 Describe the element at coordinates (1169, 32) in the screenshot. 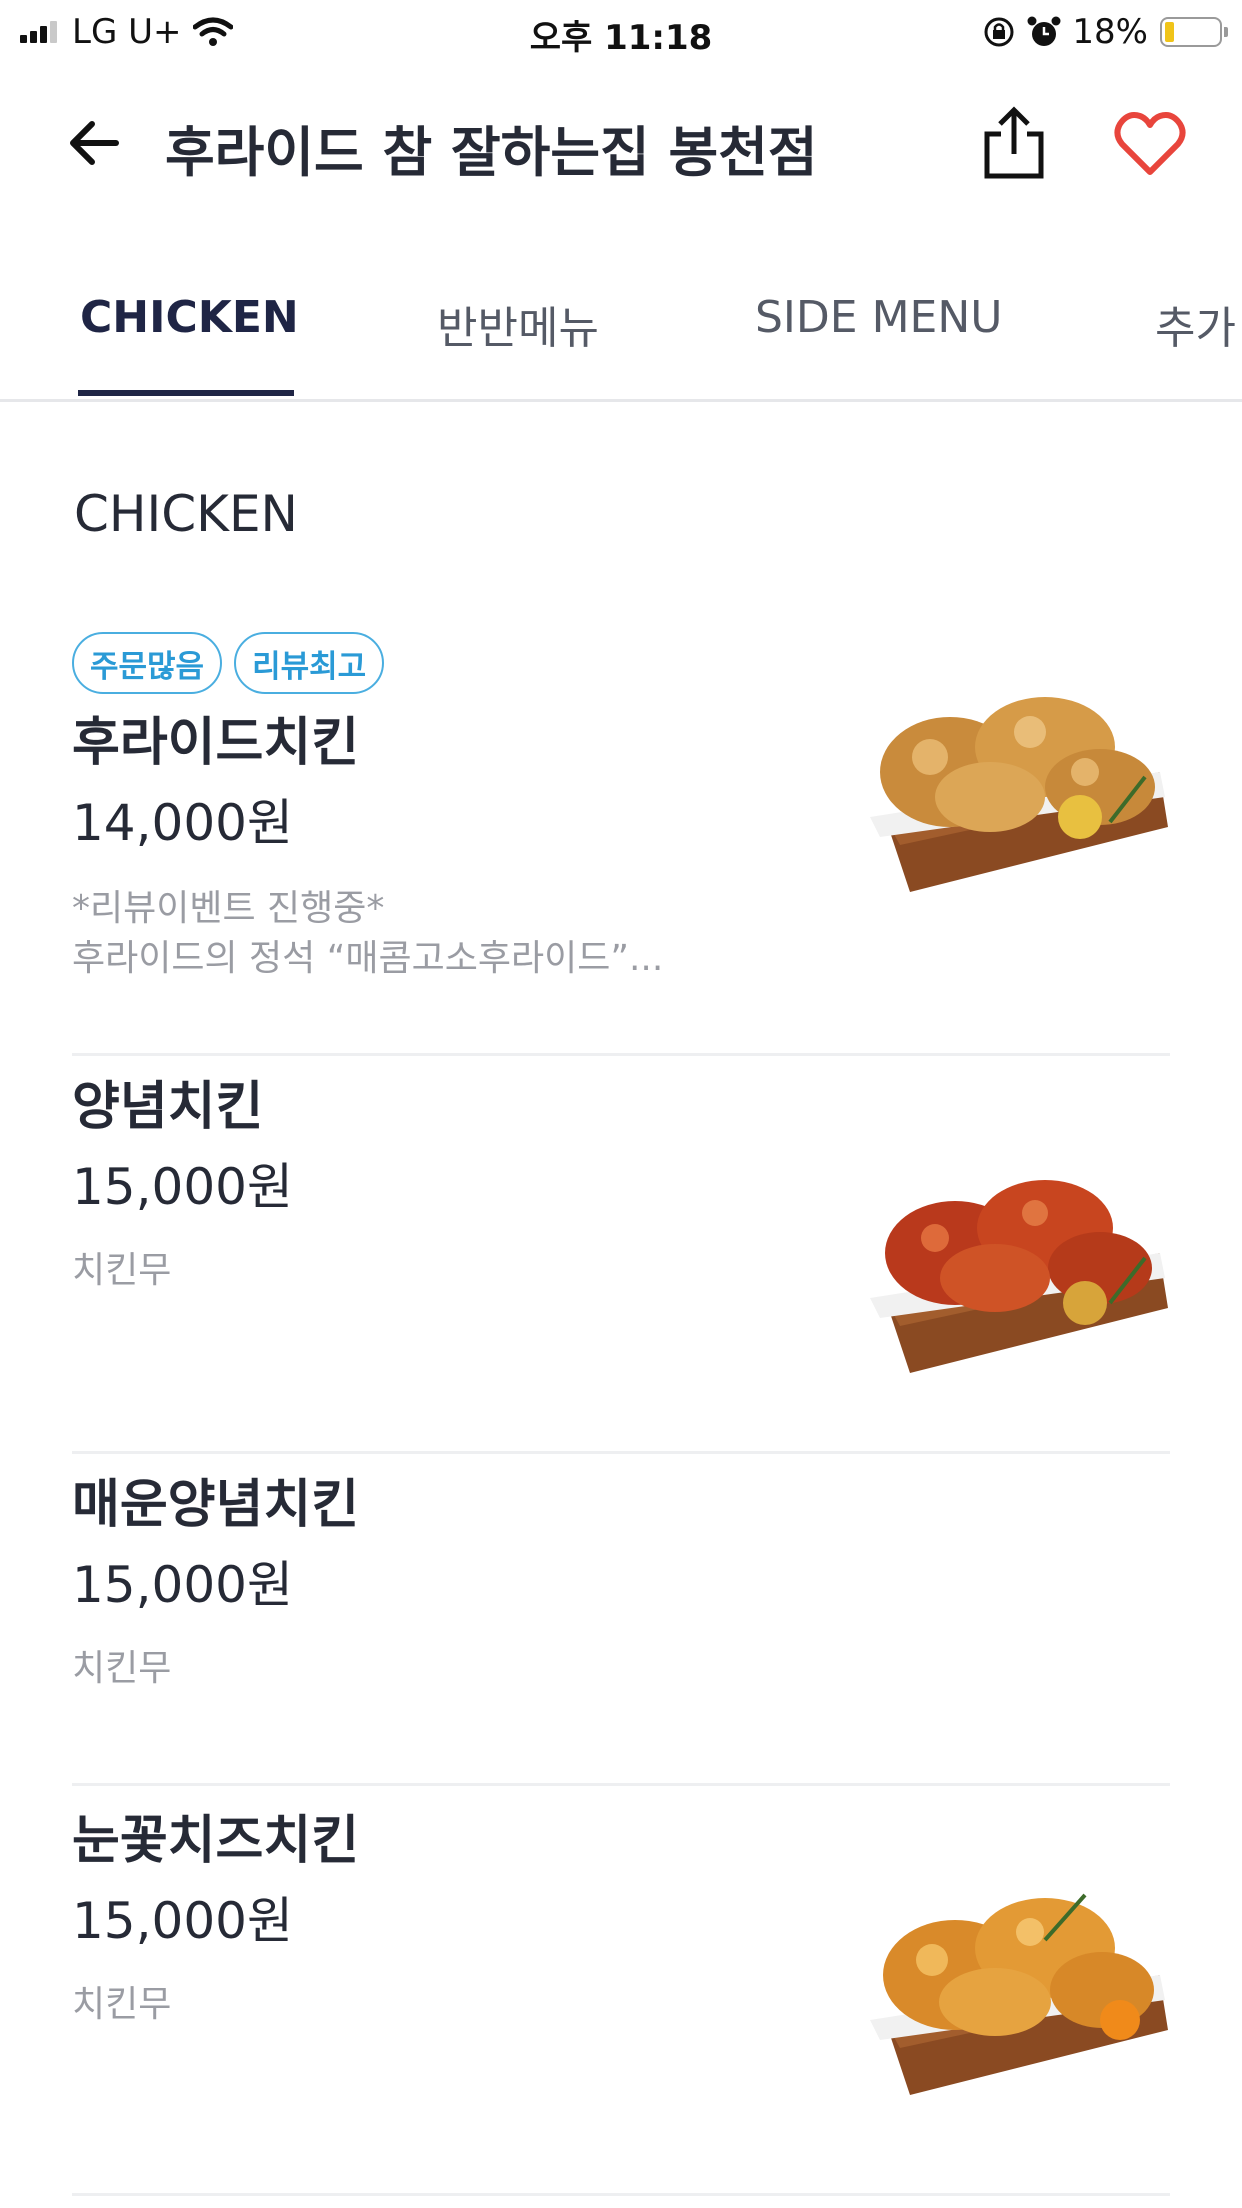

I see `battery-level-fill` at that location.